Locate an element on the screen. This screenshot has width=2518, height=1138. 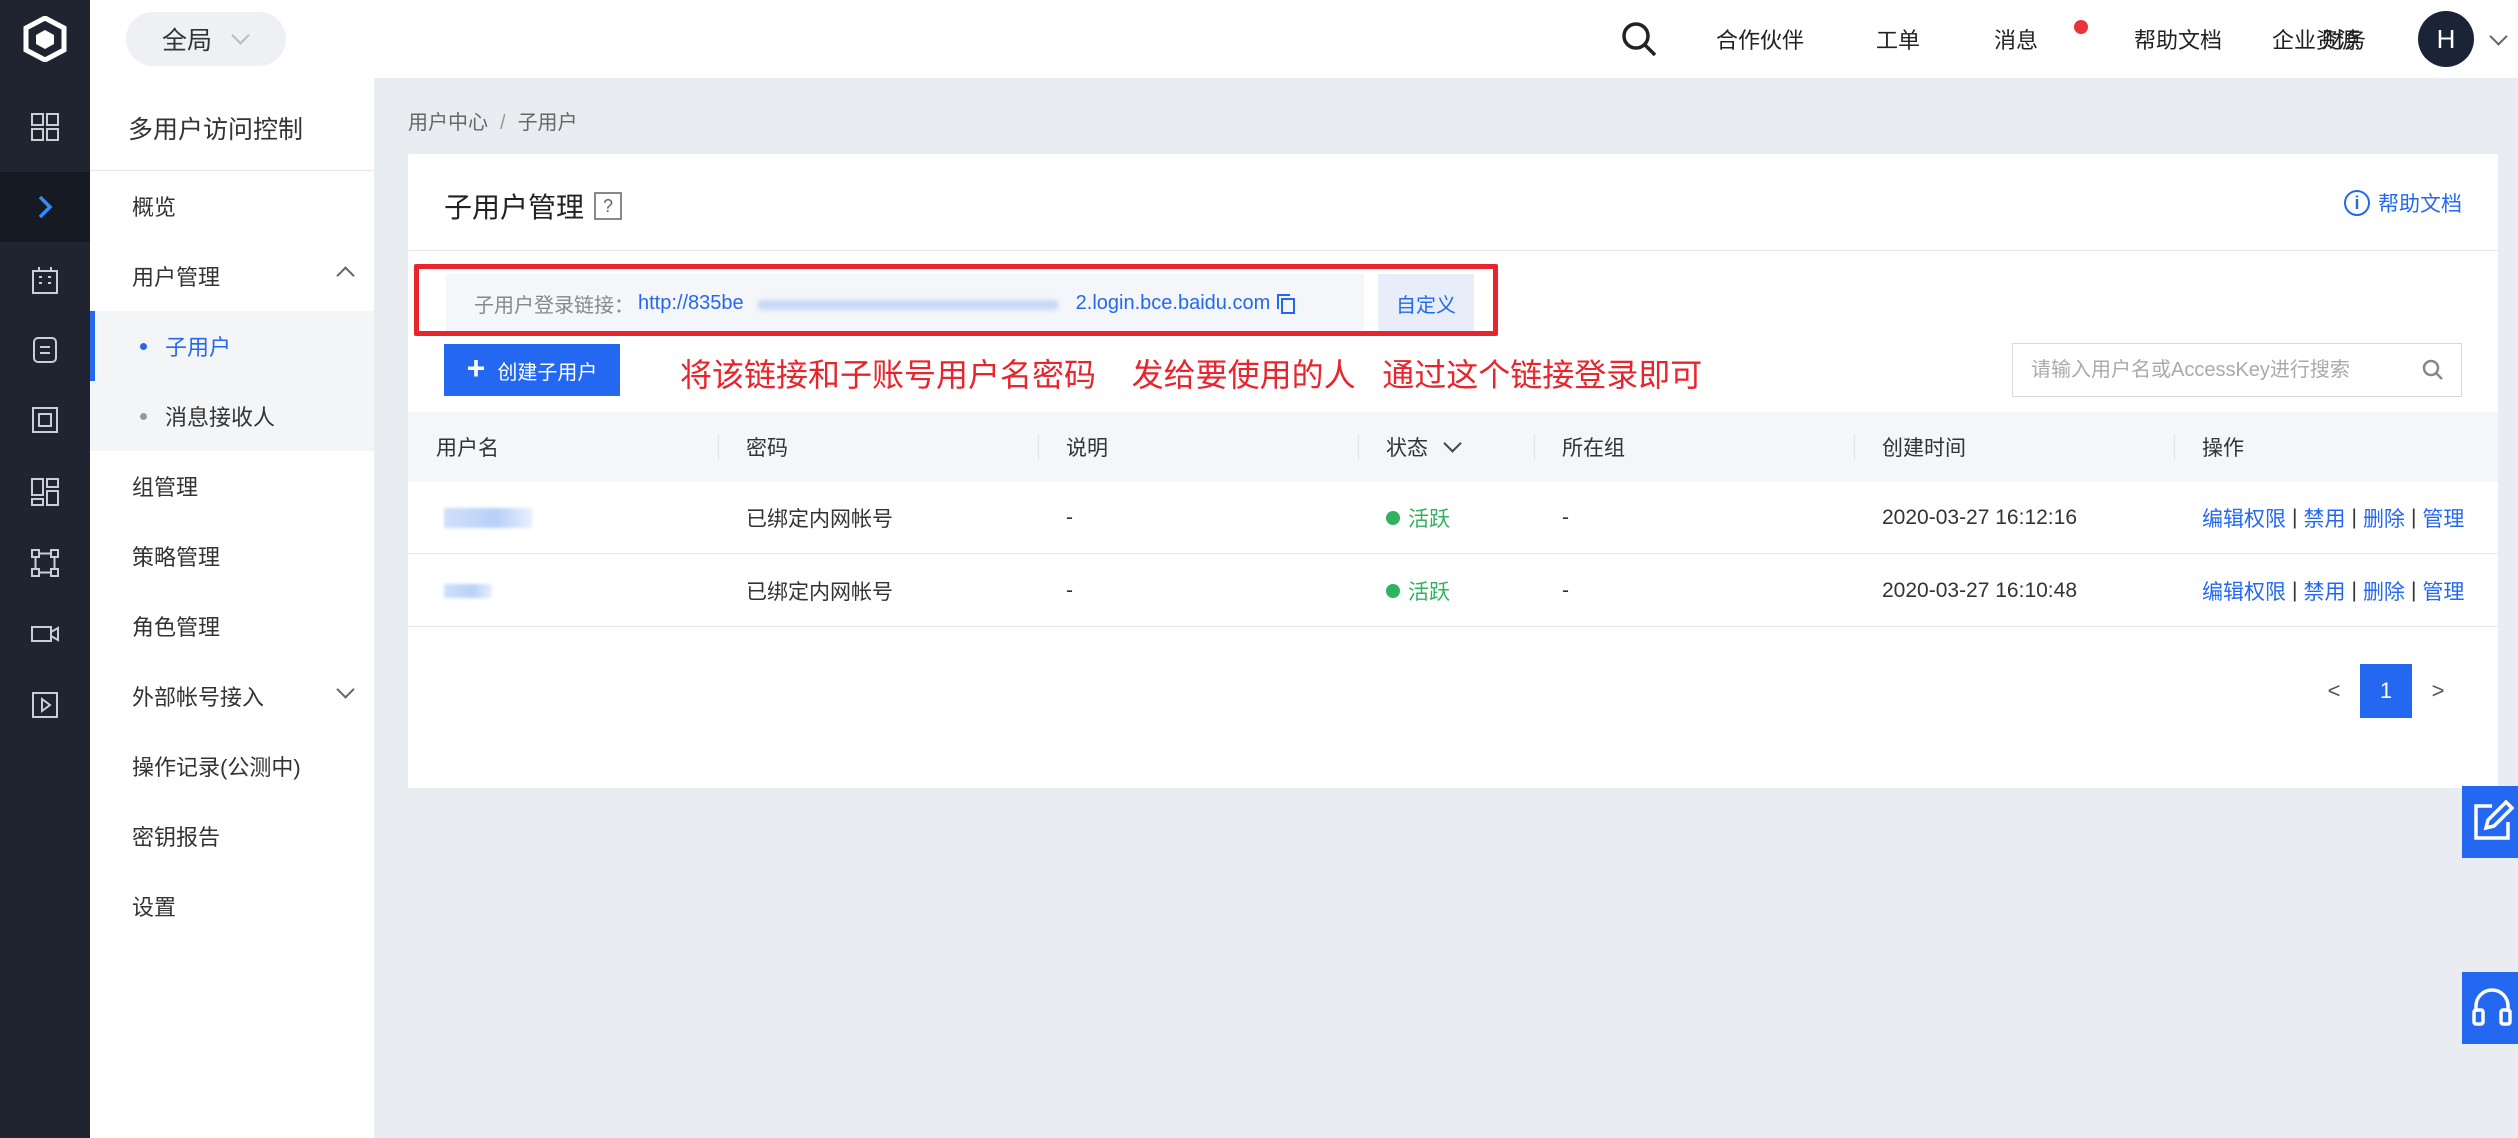
breadcrumb-user-center: 用户中心 is located at coordinates (448, 123).